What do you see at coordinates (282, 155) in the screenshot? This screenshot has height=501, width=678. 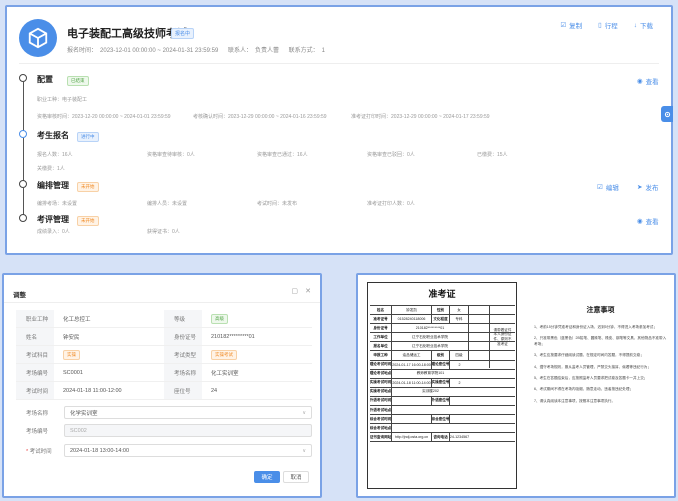 I see `step-info: 资格审查已通过：16人` at bounding box center [282, 155].